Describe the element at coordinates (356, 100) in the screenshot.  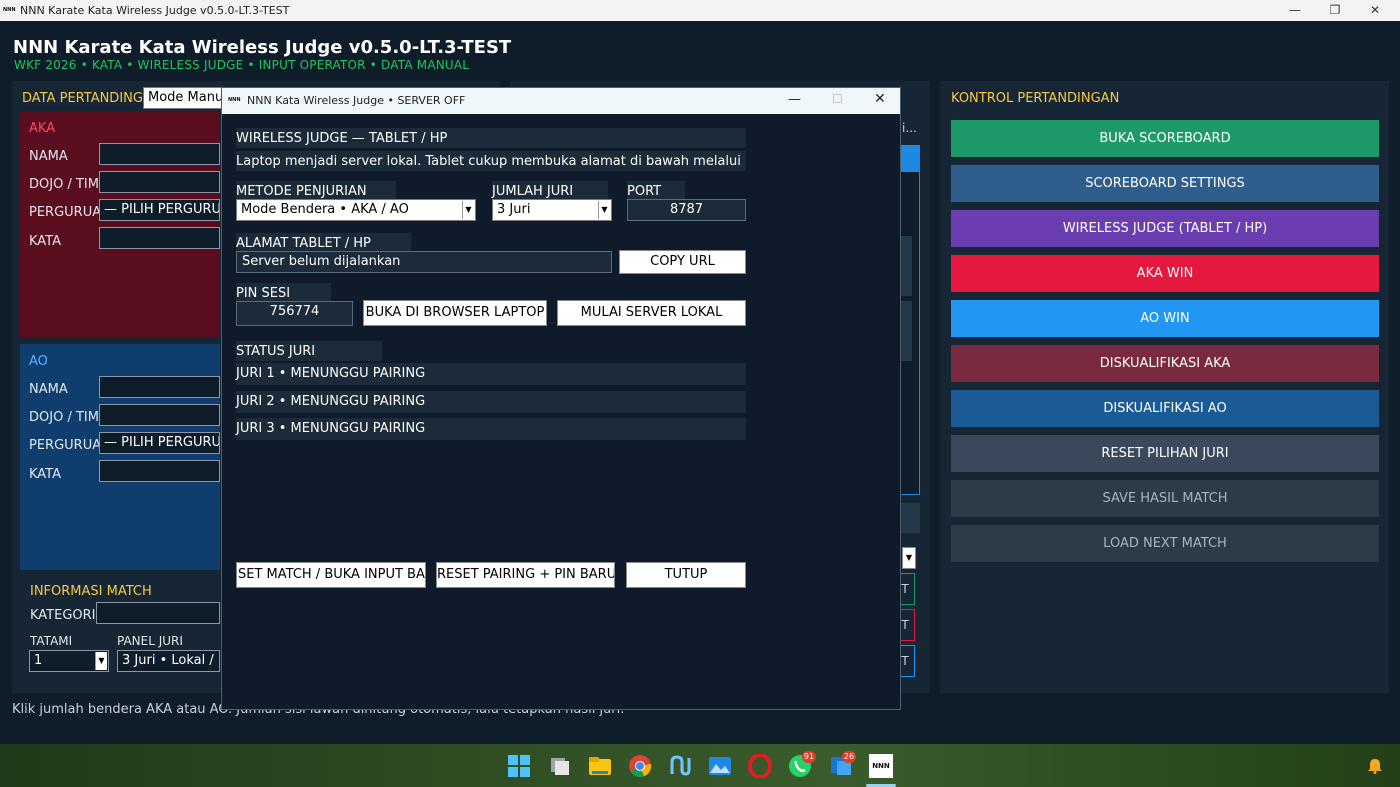
I see `dialog-title: NNN Kata Wireless Judge • SERVER OFF` at that location.